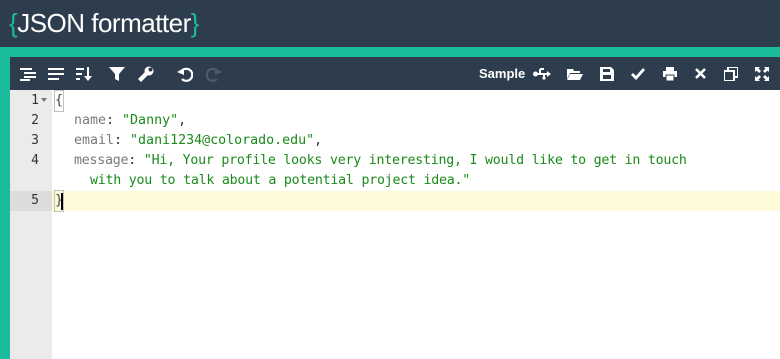  Describe the element at coordinates (44, 100) in the screenshot. I see `fold-toggle-icon` at that location.